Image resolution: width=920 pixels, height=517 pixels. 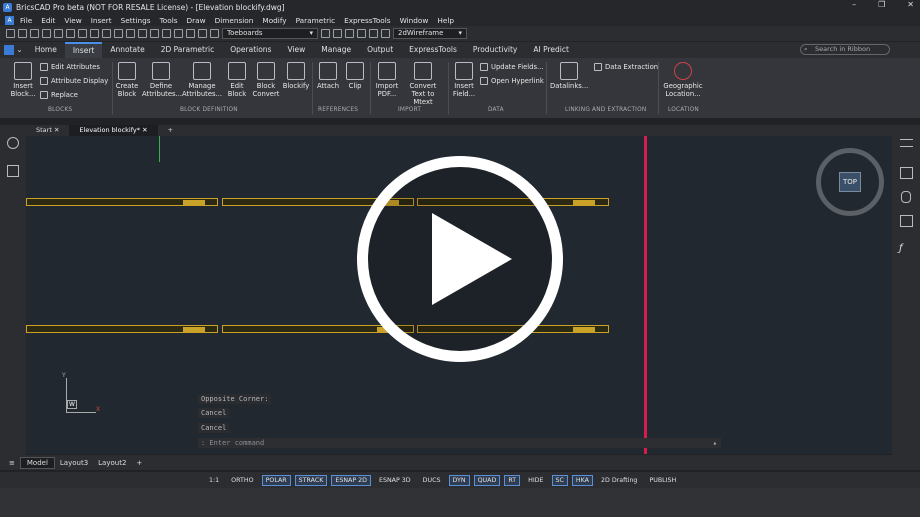 I want to click on function-icon: ƒ, so click(x=901, y=248).